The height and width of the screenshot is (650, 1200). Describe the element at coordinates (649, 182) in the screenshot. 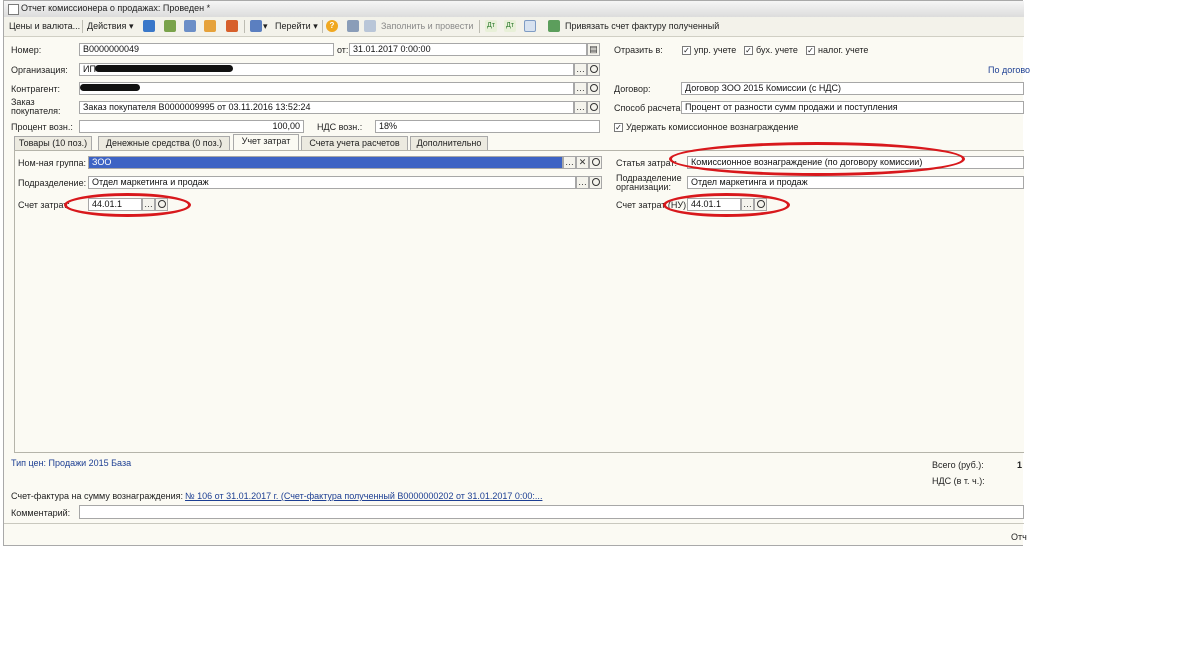

I see `org-department-label: Подразделение организации:` at that location.